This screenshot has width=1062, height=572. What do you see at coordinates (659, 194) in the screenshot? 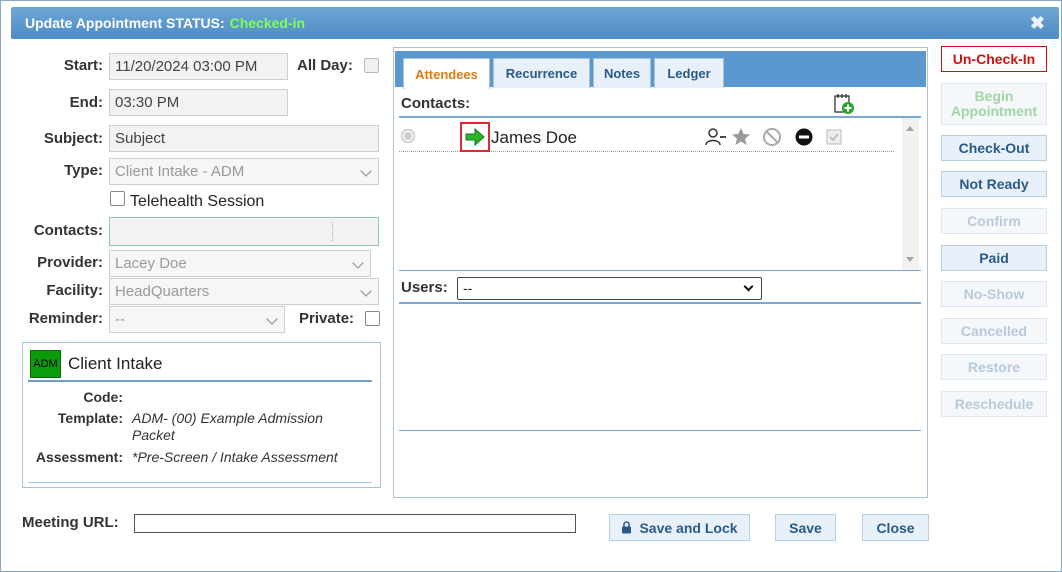
I see `contacts-list: James Doe` at bounding box center [659, 194].